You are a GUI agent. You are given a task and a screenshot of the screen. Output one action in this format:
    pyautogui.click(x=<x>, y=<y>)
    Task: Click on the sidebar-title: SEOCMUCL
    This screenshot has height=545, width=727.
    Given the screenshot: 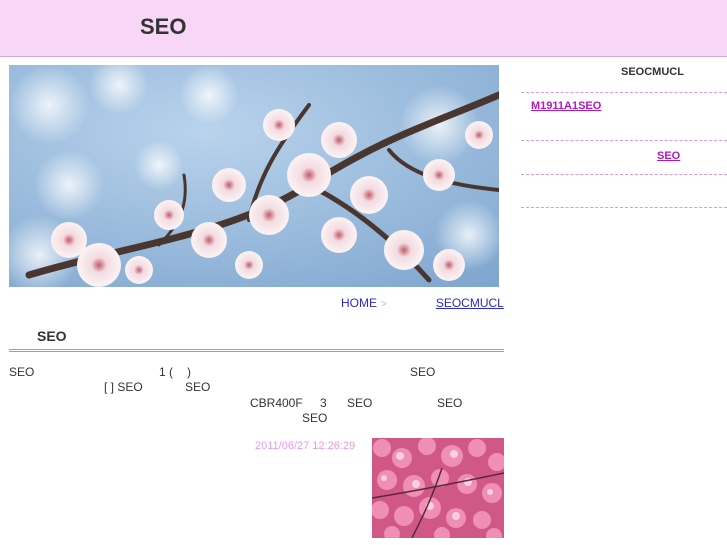 What is the action you would take?
    pyautogui.click(x=652, y=72)
    